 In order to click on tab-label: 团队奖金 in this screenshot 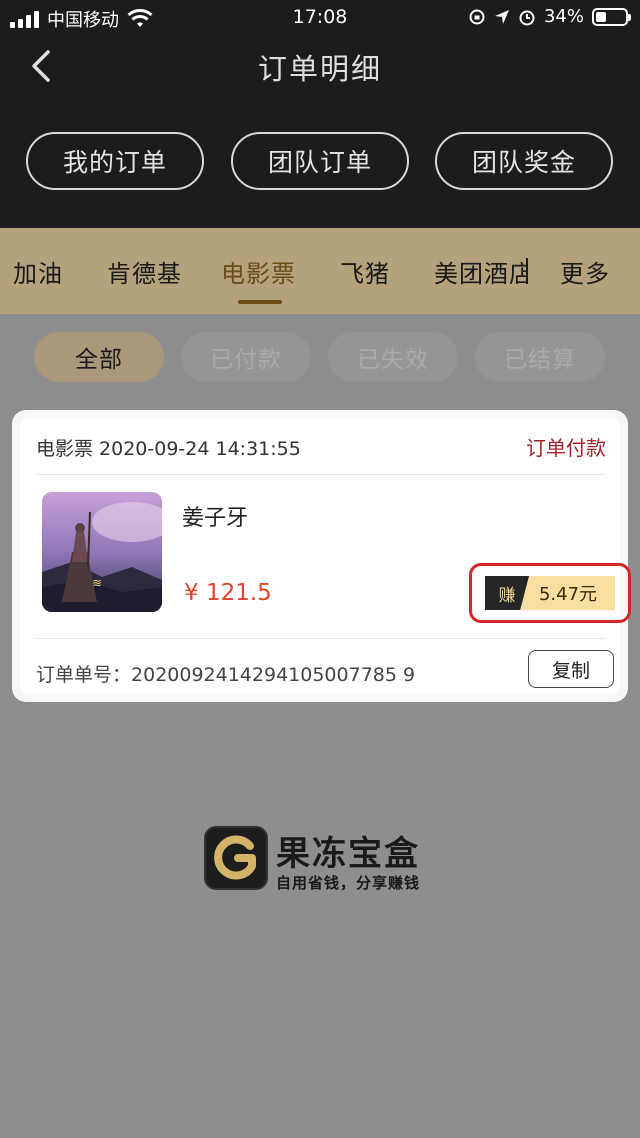, I will do `click(523, 162)`.